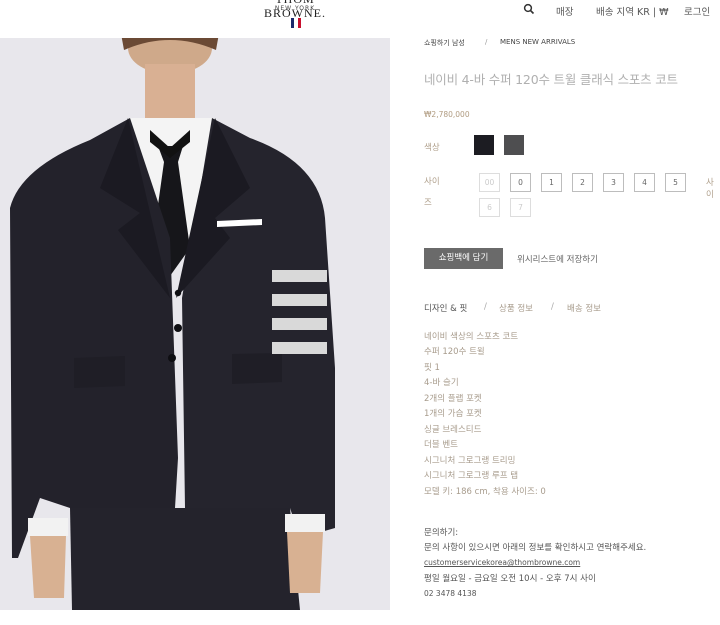 The width and height of the screenshot is (720, 625). Describe the element at coordinates (502, 562) in the screenshot. I see `contact-email-link: customerservicekorea@thombrowne.com` at that location.